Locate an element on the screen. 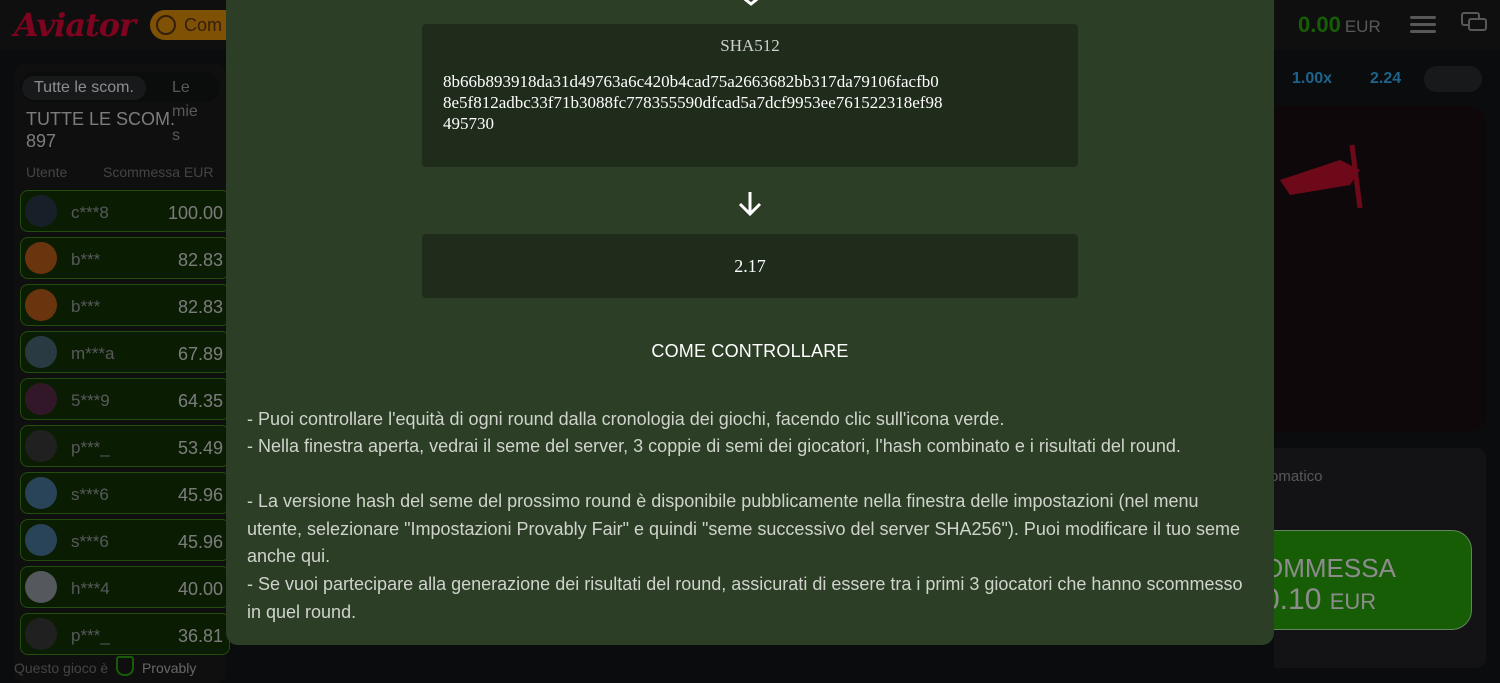 The image size is (1500, 683). provably-fair-footer: Questo gioco è Provably is located at coordinates (105, 666).